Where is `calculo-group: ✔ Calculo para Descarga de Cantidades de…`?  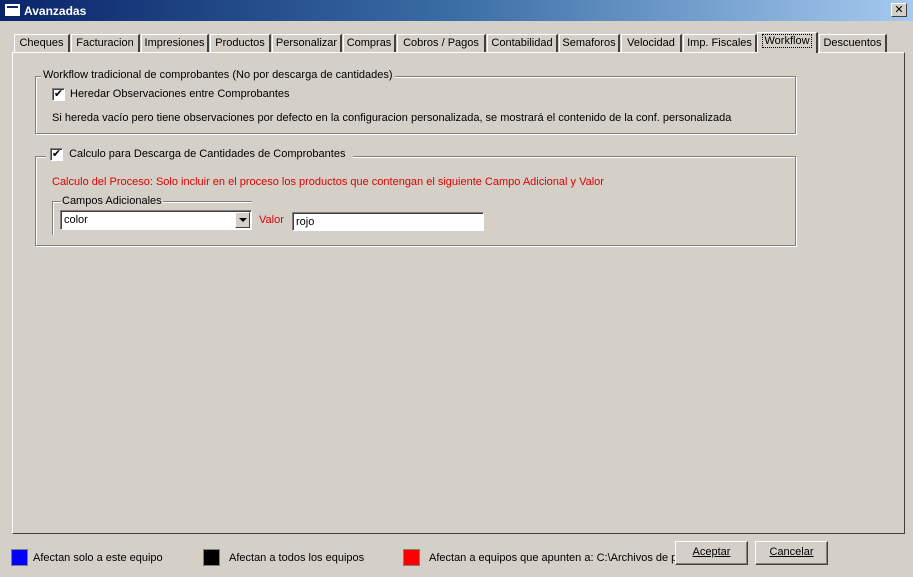
calculo-group: ✔ Calculo para Descarga de Cantidades de… is located at coordinates (415, 197).